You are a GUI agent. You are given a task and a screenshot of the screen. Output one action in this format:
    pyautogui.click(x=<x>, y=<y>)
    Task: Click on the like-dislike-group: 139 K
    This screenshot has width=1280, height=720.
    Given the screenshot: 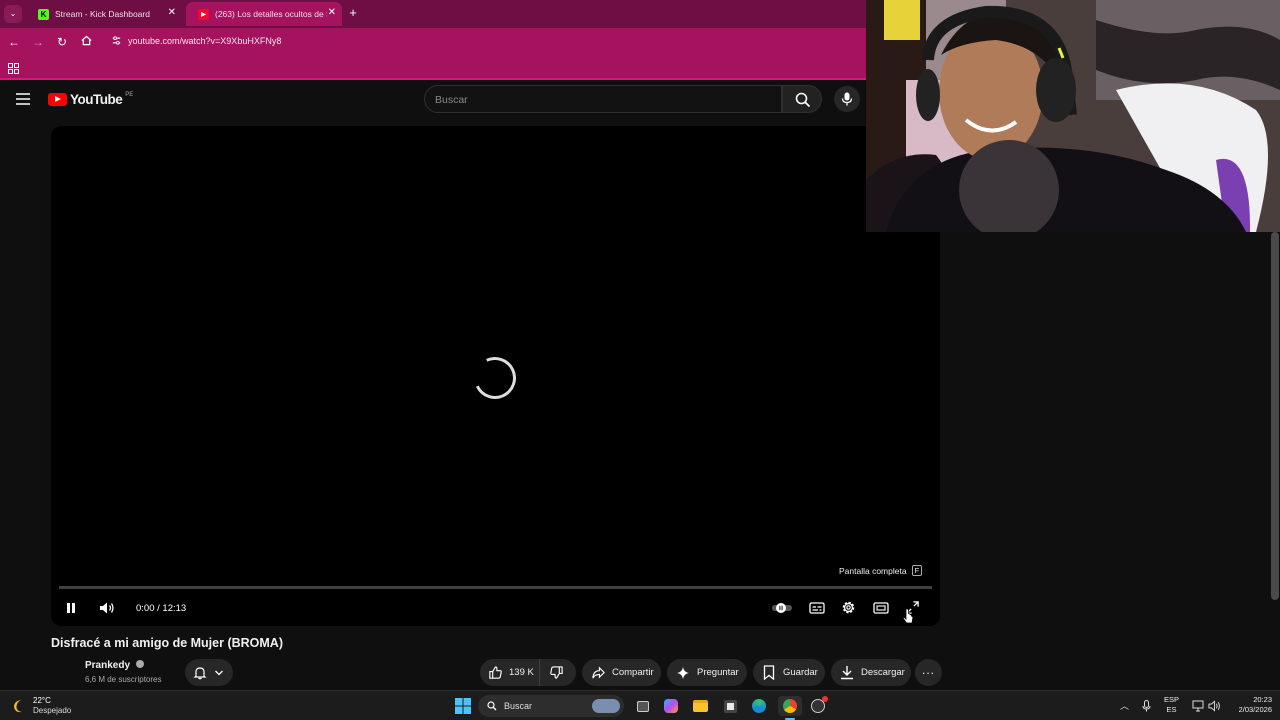 What is the action you would take?
    pyautogui.click(x=528, y=672)
    